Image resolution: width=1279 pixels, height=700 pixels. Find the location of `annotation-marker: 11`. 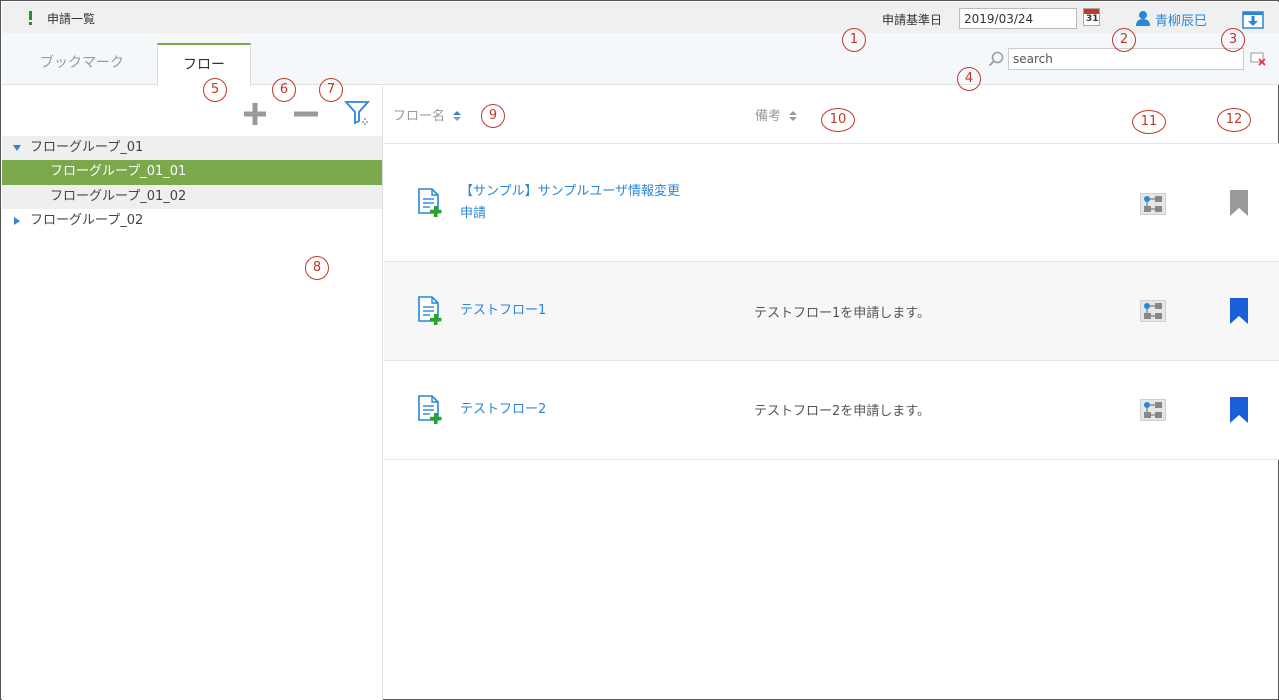

annotation-marker: 11 is located at coordinates (1149, 122).